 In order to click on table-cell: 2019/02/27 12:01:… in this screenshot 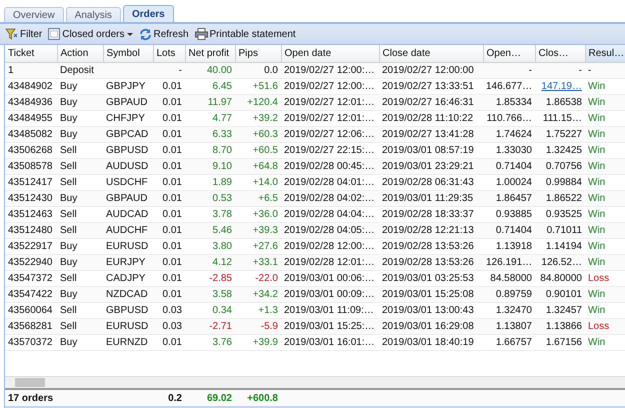, I will do `click(330, 102)`.